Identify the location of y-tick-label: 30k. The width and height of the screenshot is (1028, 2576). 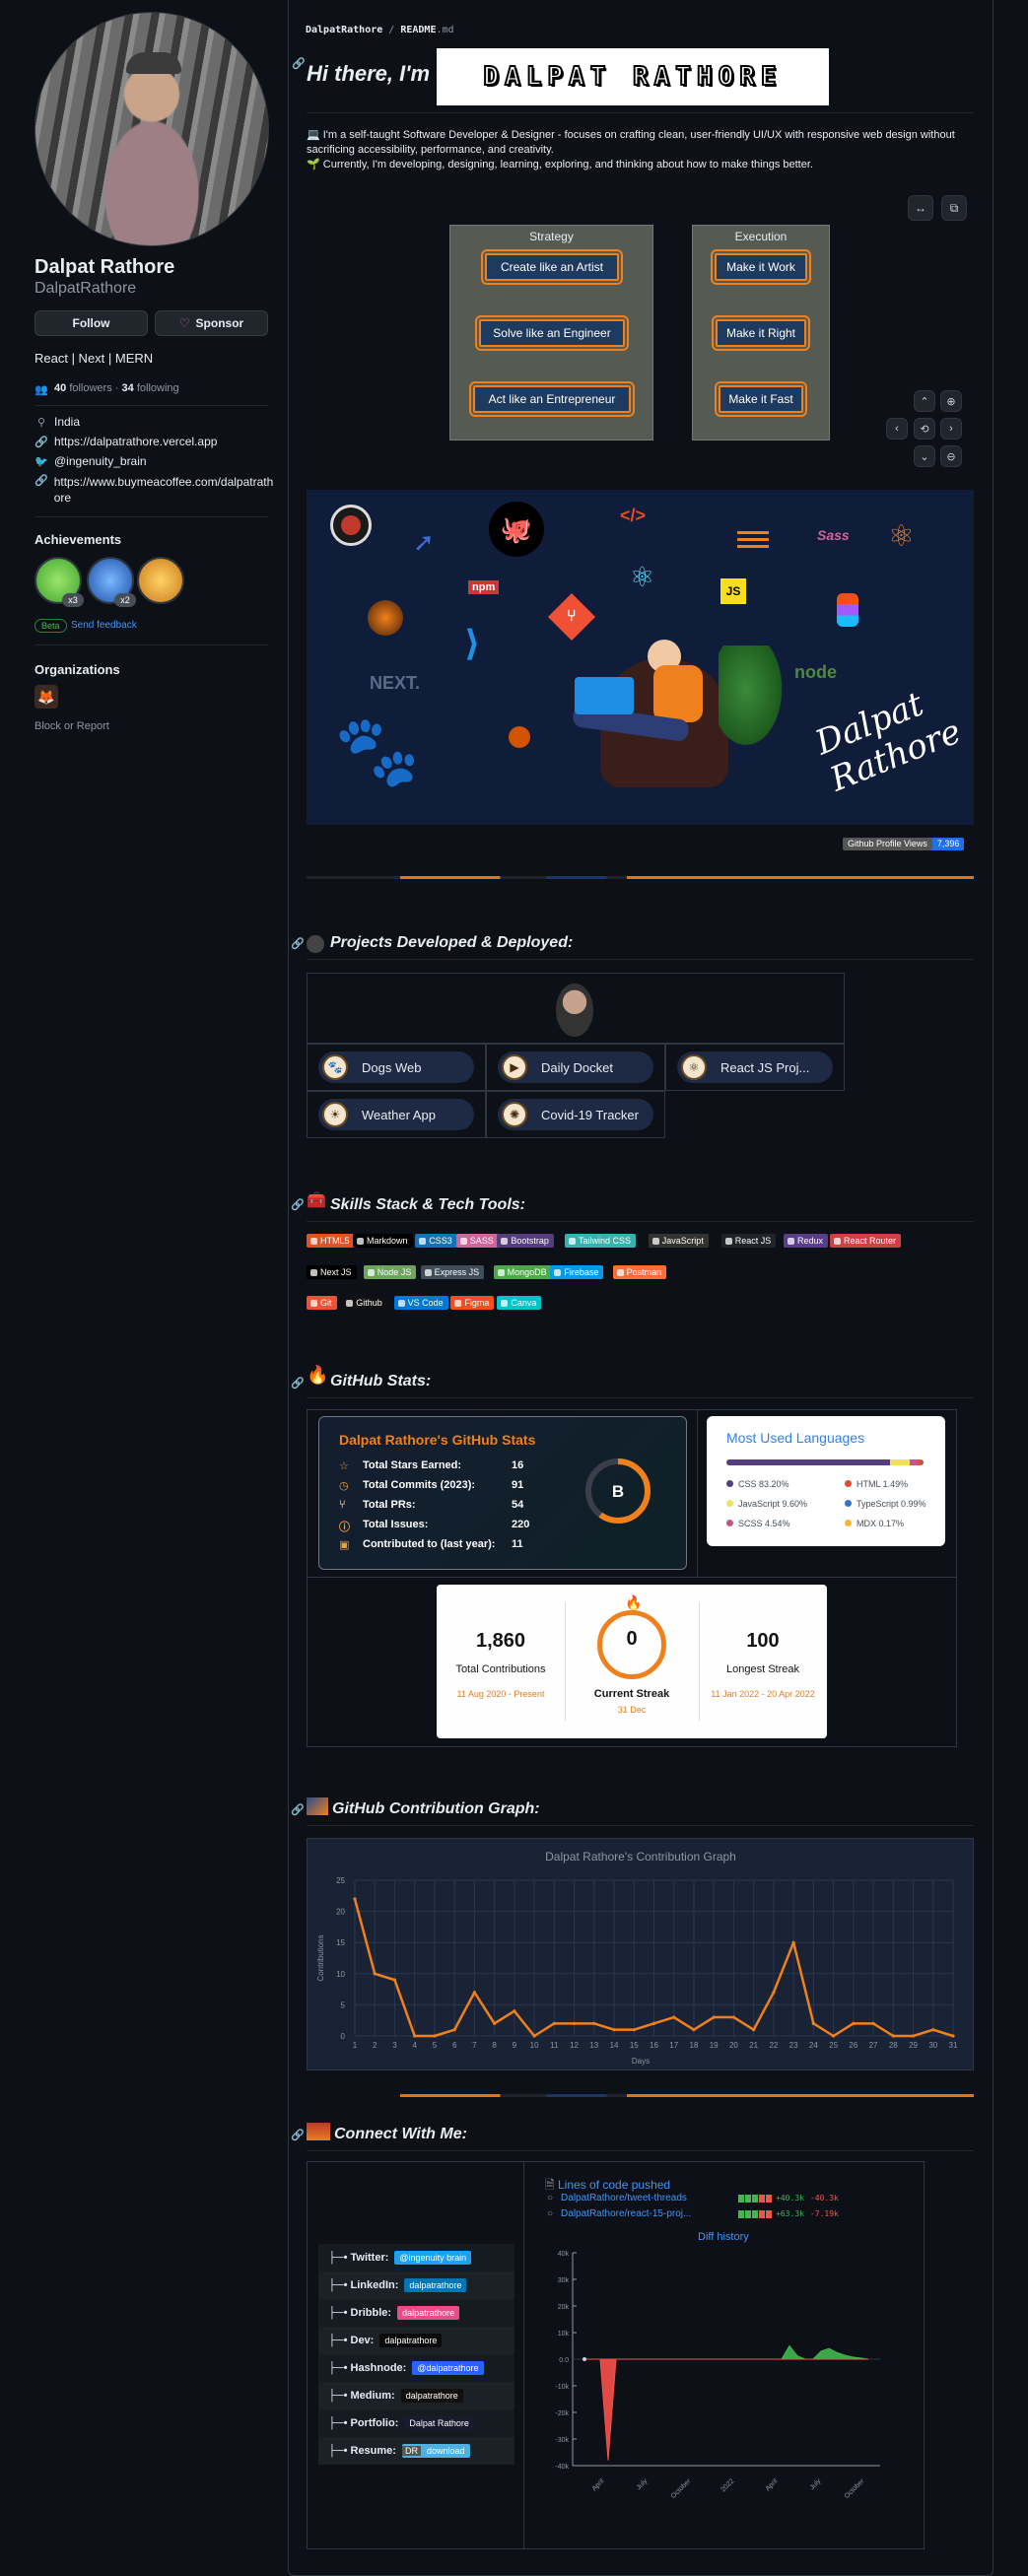
(564, 2280).